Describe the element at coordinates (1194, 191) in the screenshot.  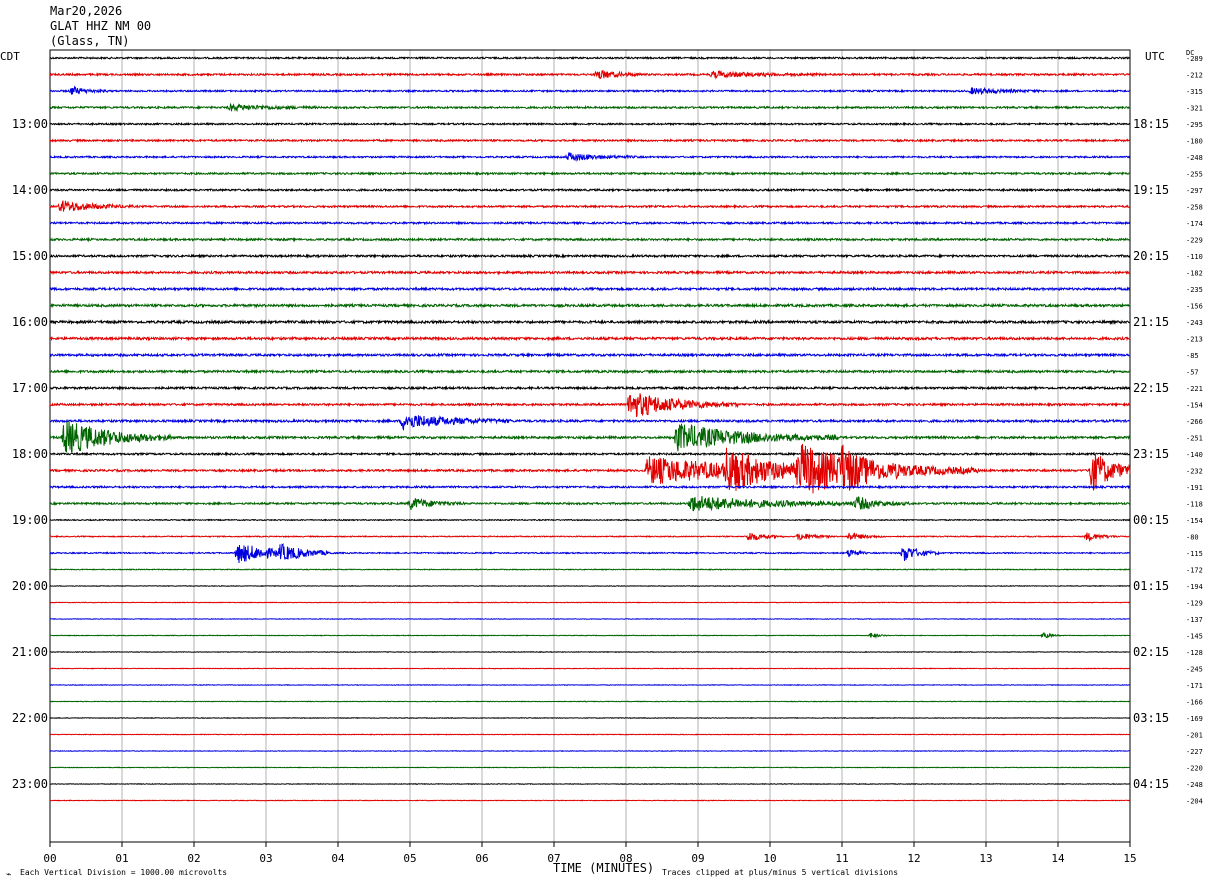
I see `dc-offset-value: -297` at that location.